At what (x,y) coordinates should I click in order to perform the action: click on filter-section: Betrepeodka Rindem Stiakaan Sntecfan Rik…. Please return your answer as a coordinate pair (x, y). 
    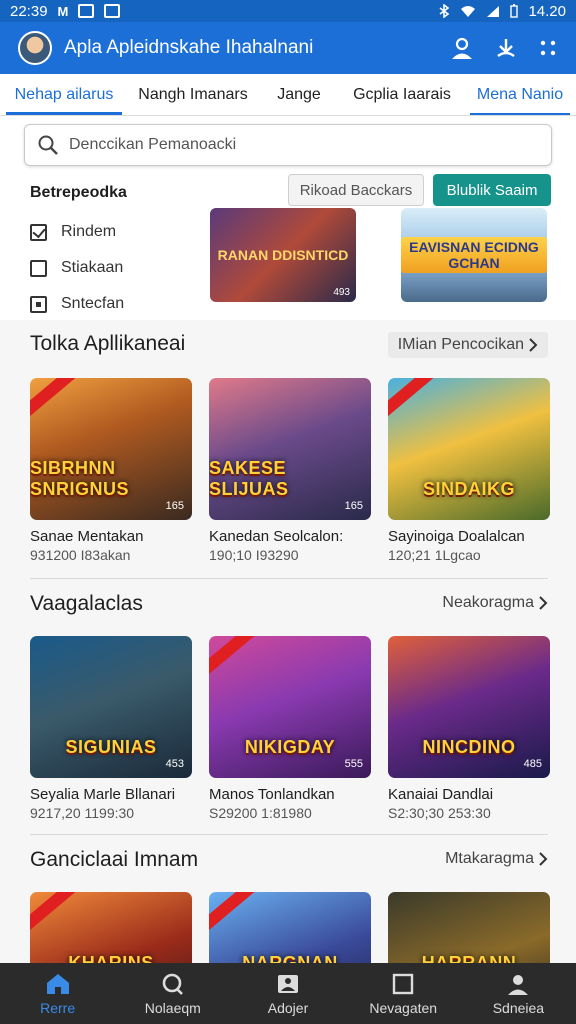
    Looking at the image, I should click on (288, 247).